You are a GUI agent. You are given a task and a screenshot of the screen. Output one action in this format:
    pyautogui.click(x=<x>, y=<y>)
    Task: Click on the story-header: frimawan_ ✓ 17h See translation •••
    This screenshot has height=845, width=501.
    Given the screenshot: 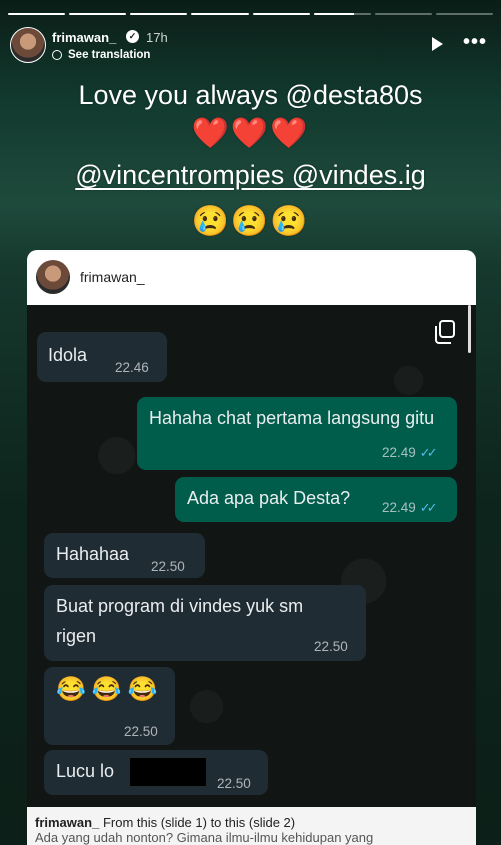 What is the action you would take?
    pyautogui.click(x=250, y=47)
    